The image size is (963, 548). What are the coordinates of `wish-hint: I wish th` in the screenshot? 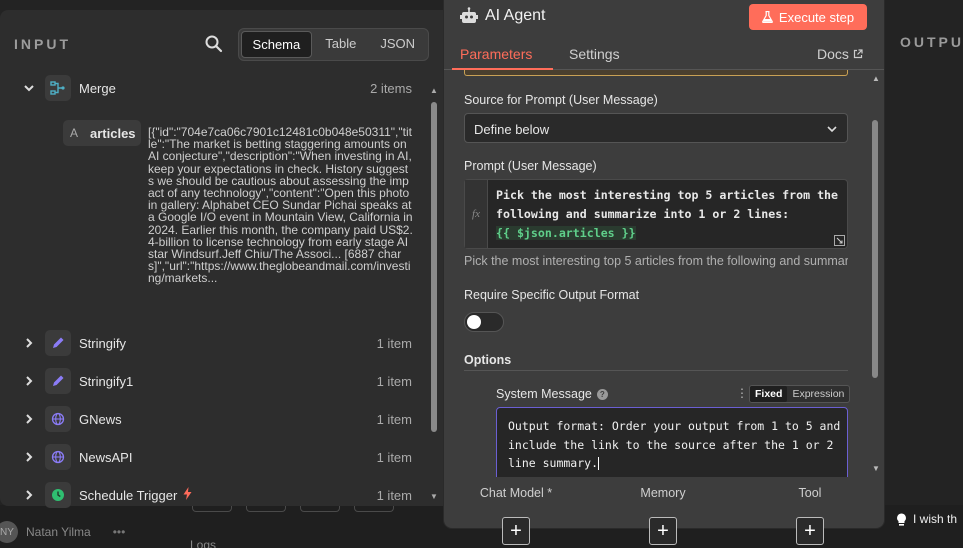 It's located at (926, 519).